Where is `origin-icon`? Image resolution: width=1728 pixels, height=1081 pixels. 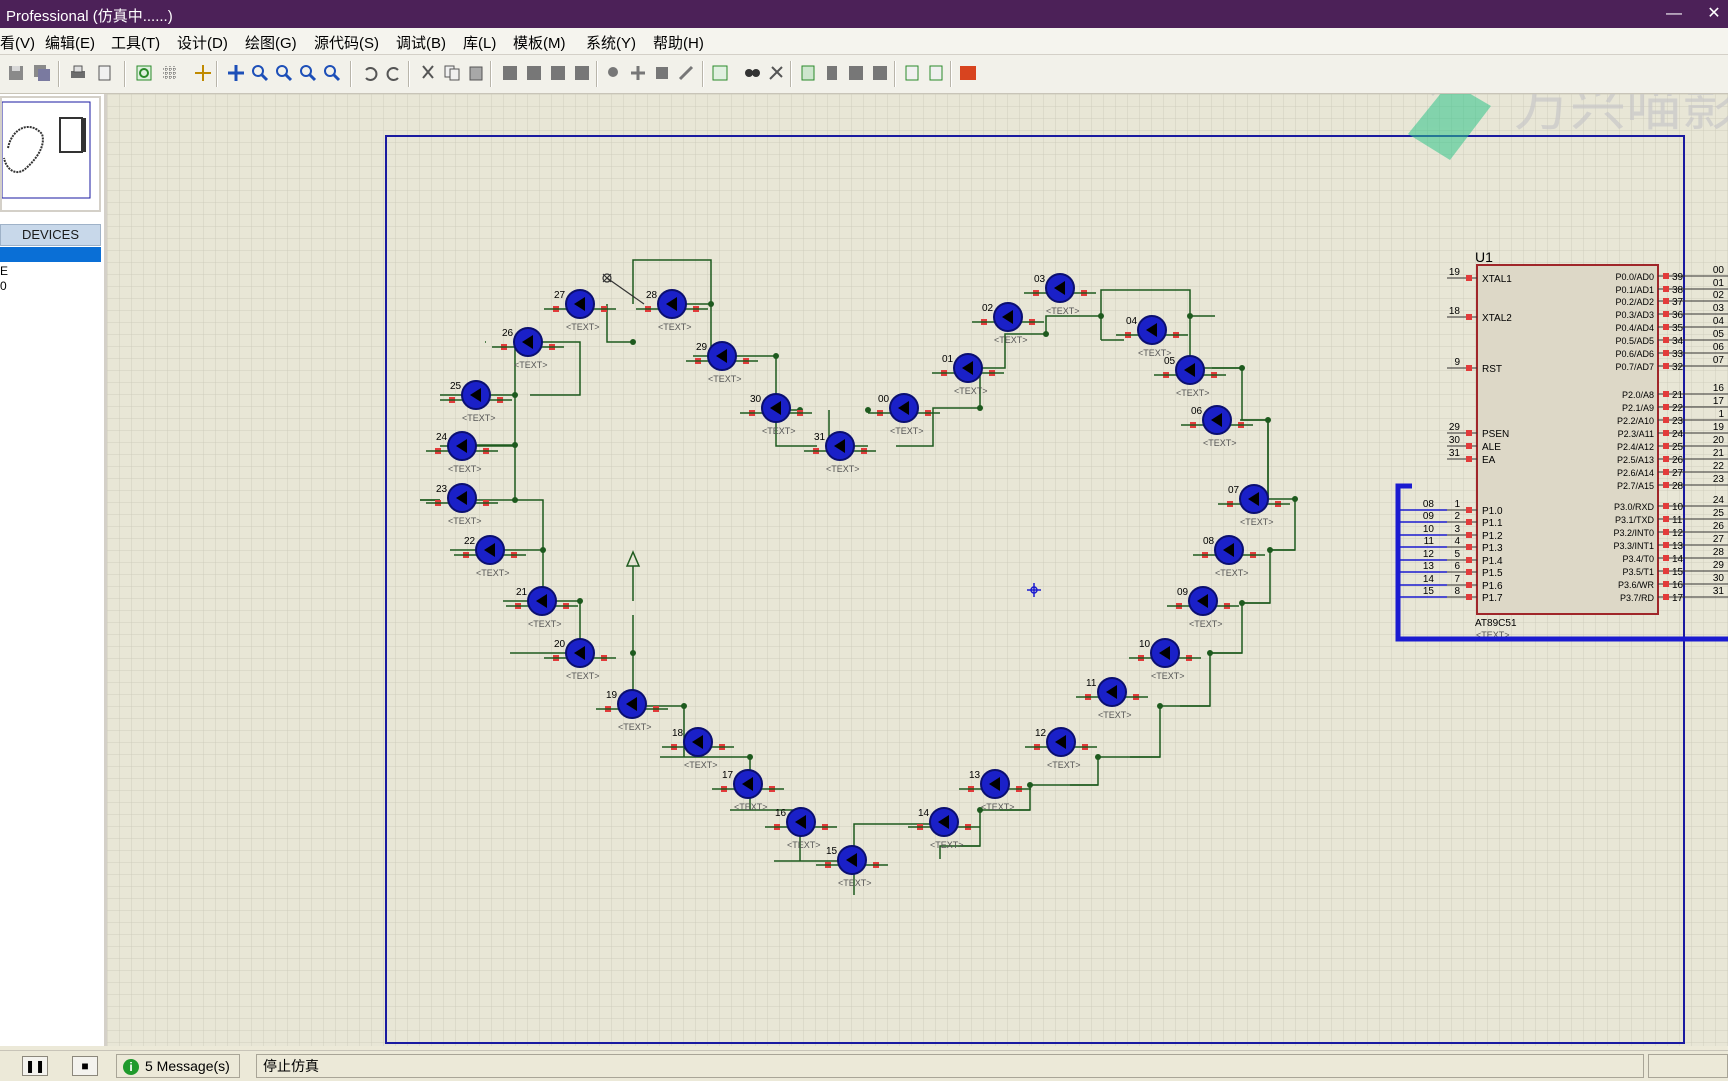
origin-icon is located at coordinates (203, 73).